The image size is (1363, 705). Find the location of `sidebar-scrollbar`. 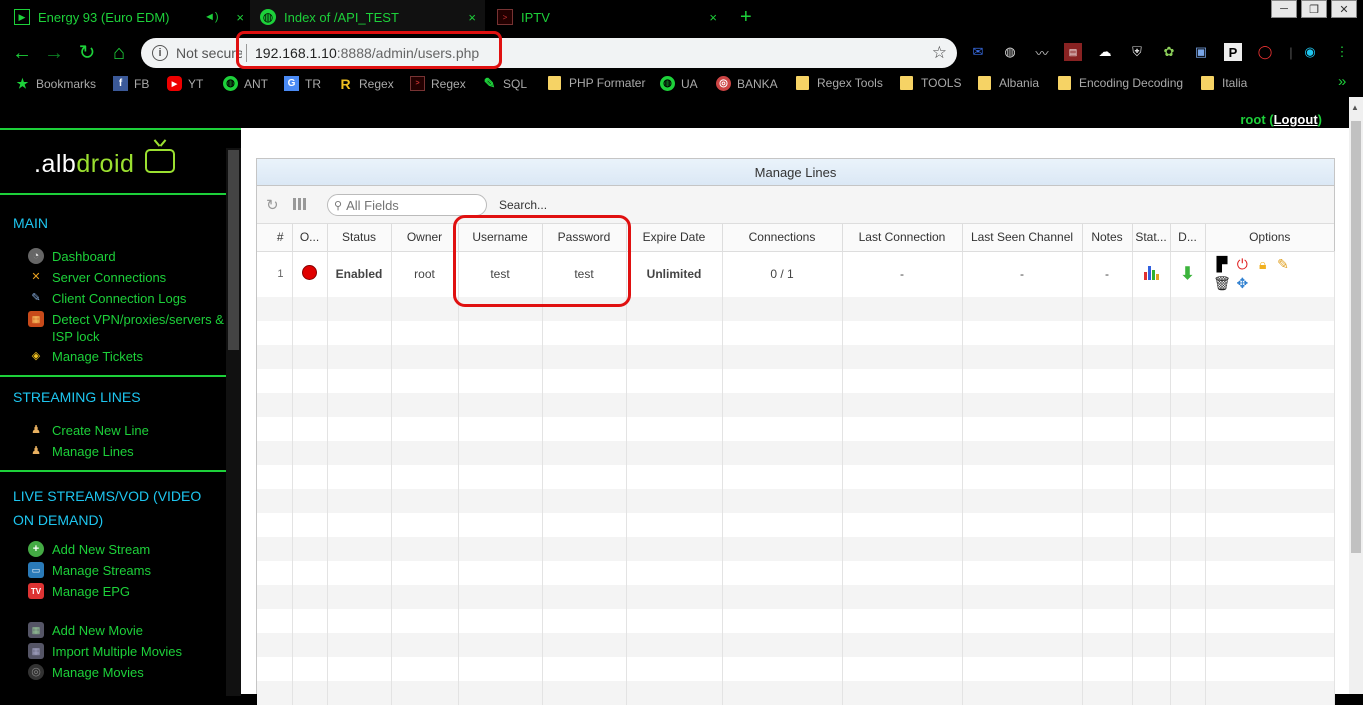

sidebar-scrollbar is located at coordinates (233, 422).